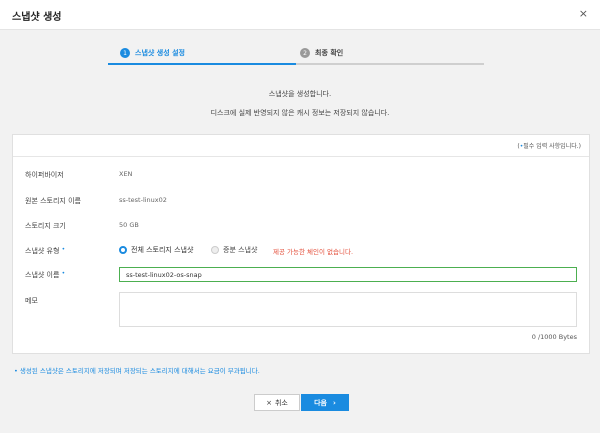  What do you see at coordinates (549, 146) in the screenshot?
I see `required-hint: (•필수 입력 사항입니다.)` at bounding box center [549, 146].